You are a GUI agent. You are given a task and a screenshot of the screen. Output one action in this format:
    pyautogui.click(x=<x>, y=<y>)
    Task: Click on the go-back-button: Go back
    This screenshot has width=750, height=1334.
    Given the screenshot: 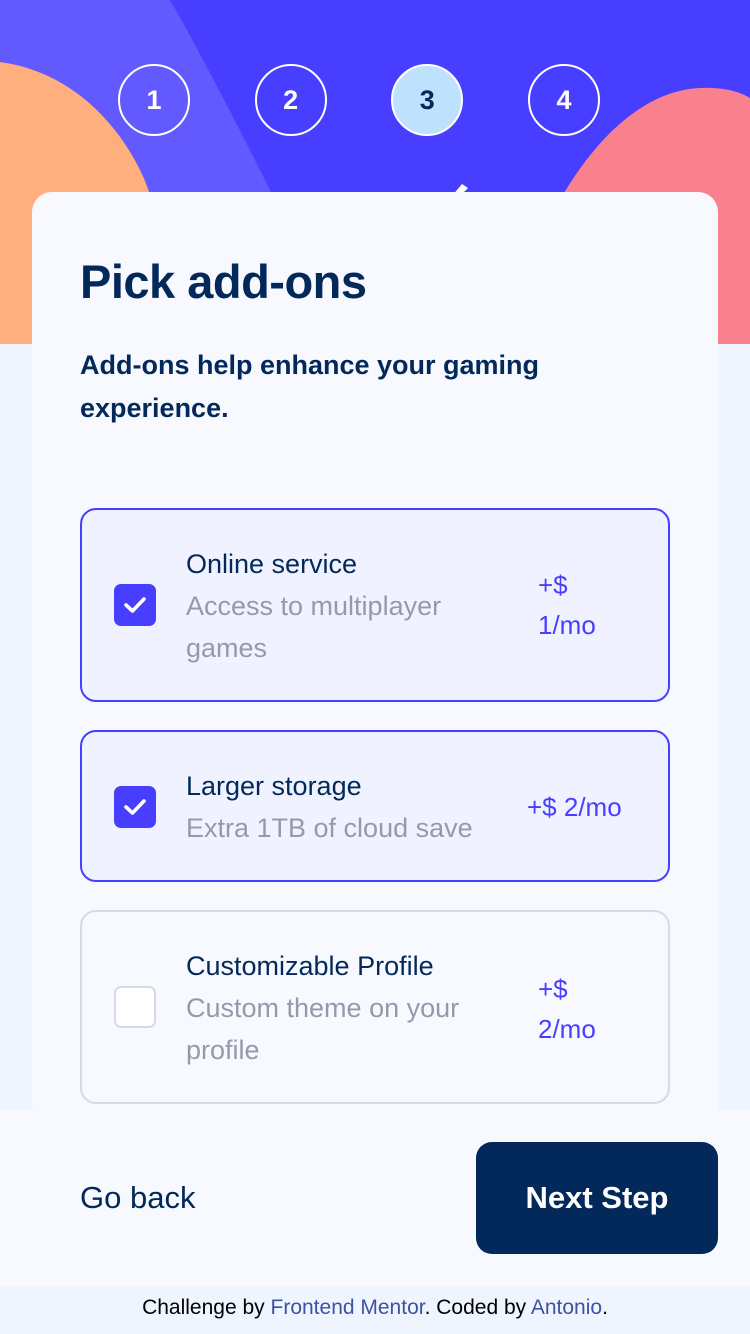 What is the action you would take?
    pyautogui.click(x=137, y=1198)
    